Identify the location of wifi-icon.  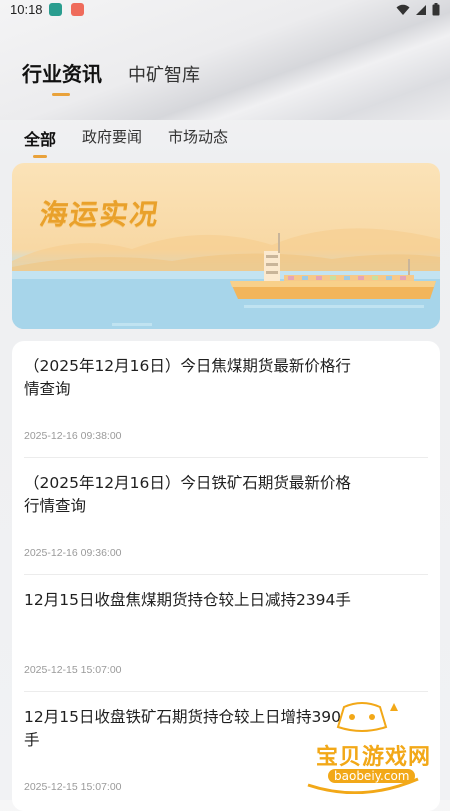
(403, 9).